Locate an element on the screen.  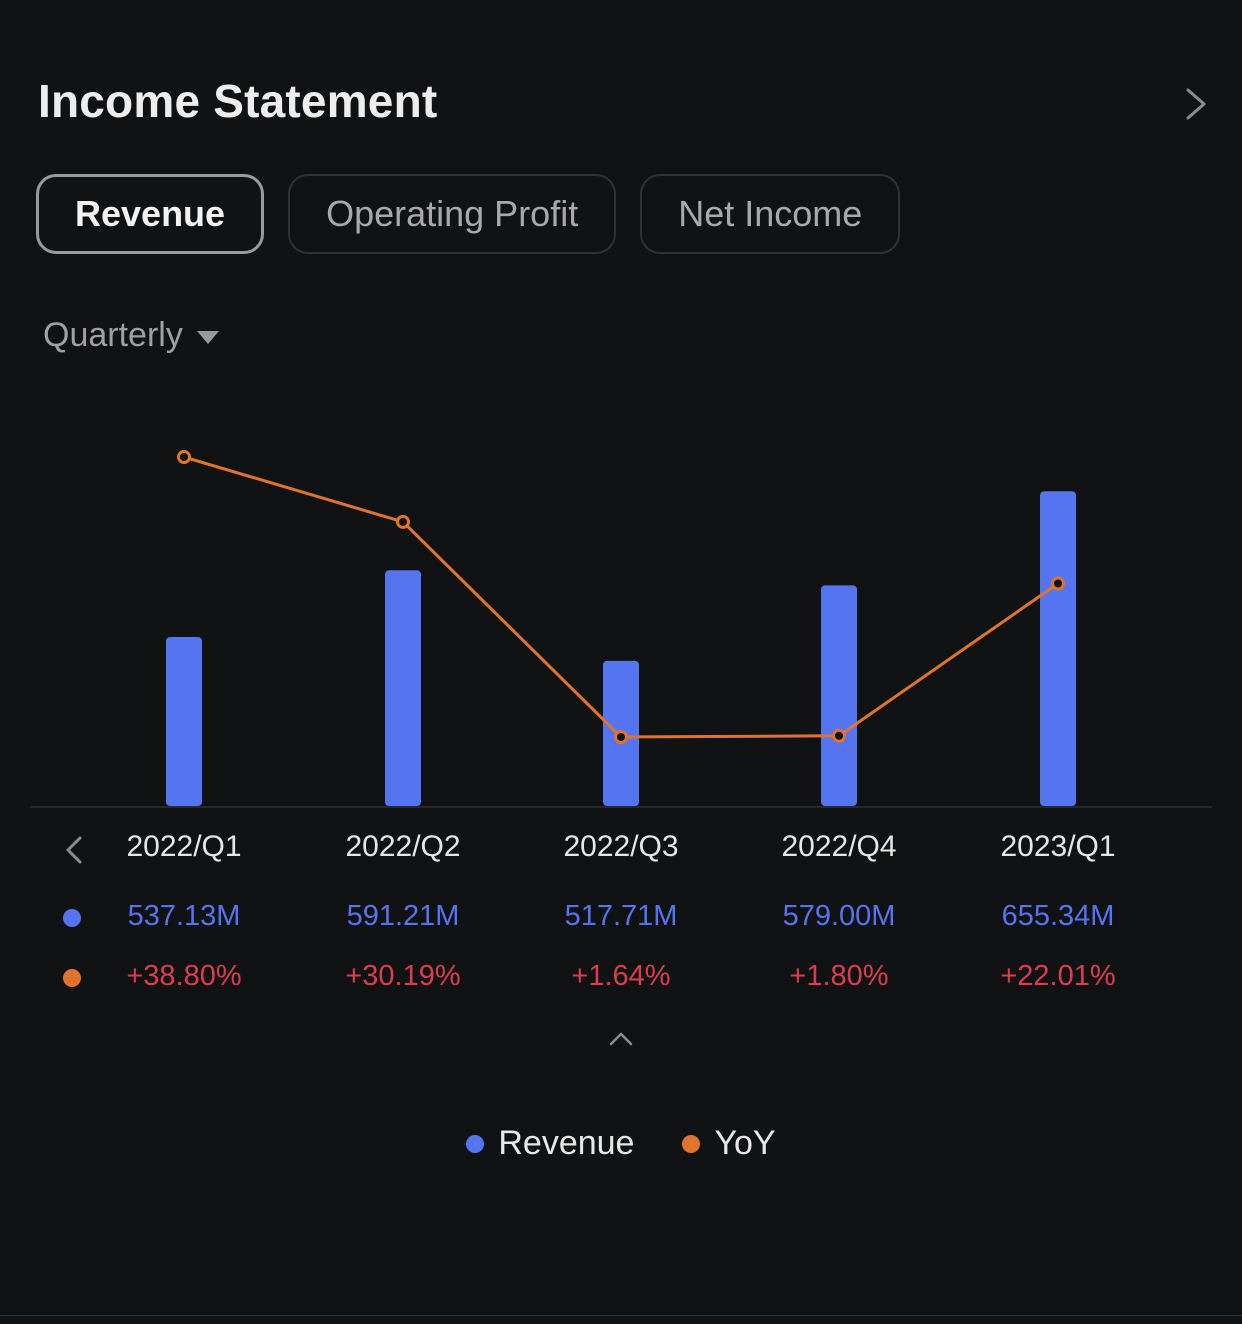
yoy-value: +1.80% is located at coordinates (839, 976).